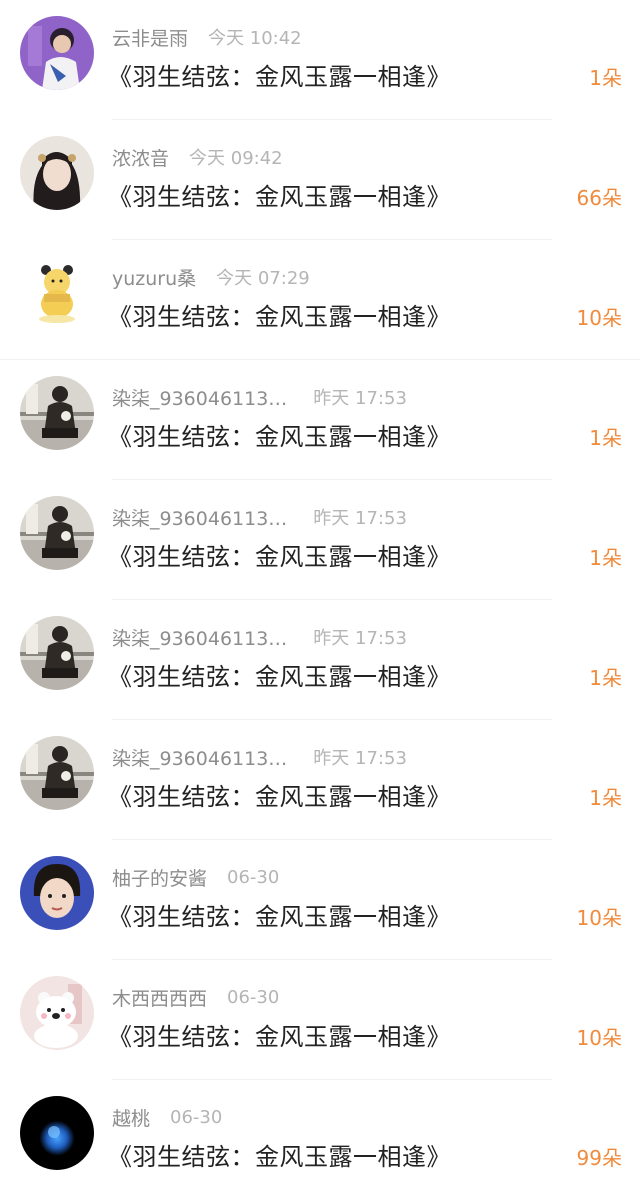 The height and width of the screenshot is (1200, 640). What do you see at coordinates (599, 198) in the screenshot?
I see `flower-count: 66朵` at bounding box center [599, 198].